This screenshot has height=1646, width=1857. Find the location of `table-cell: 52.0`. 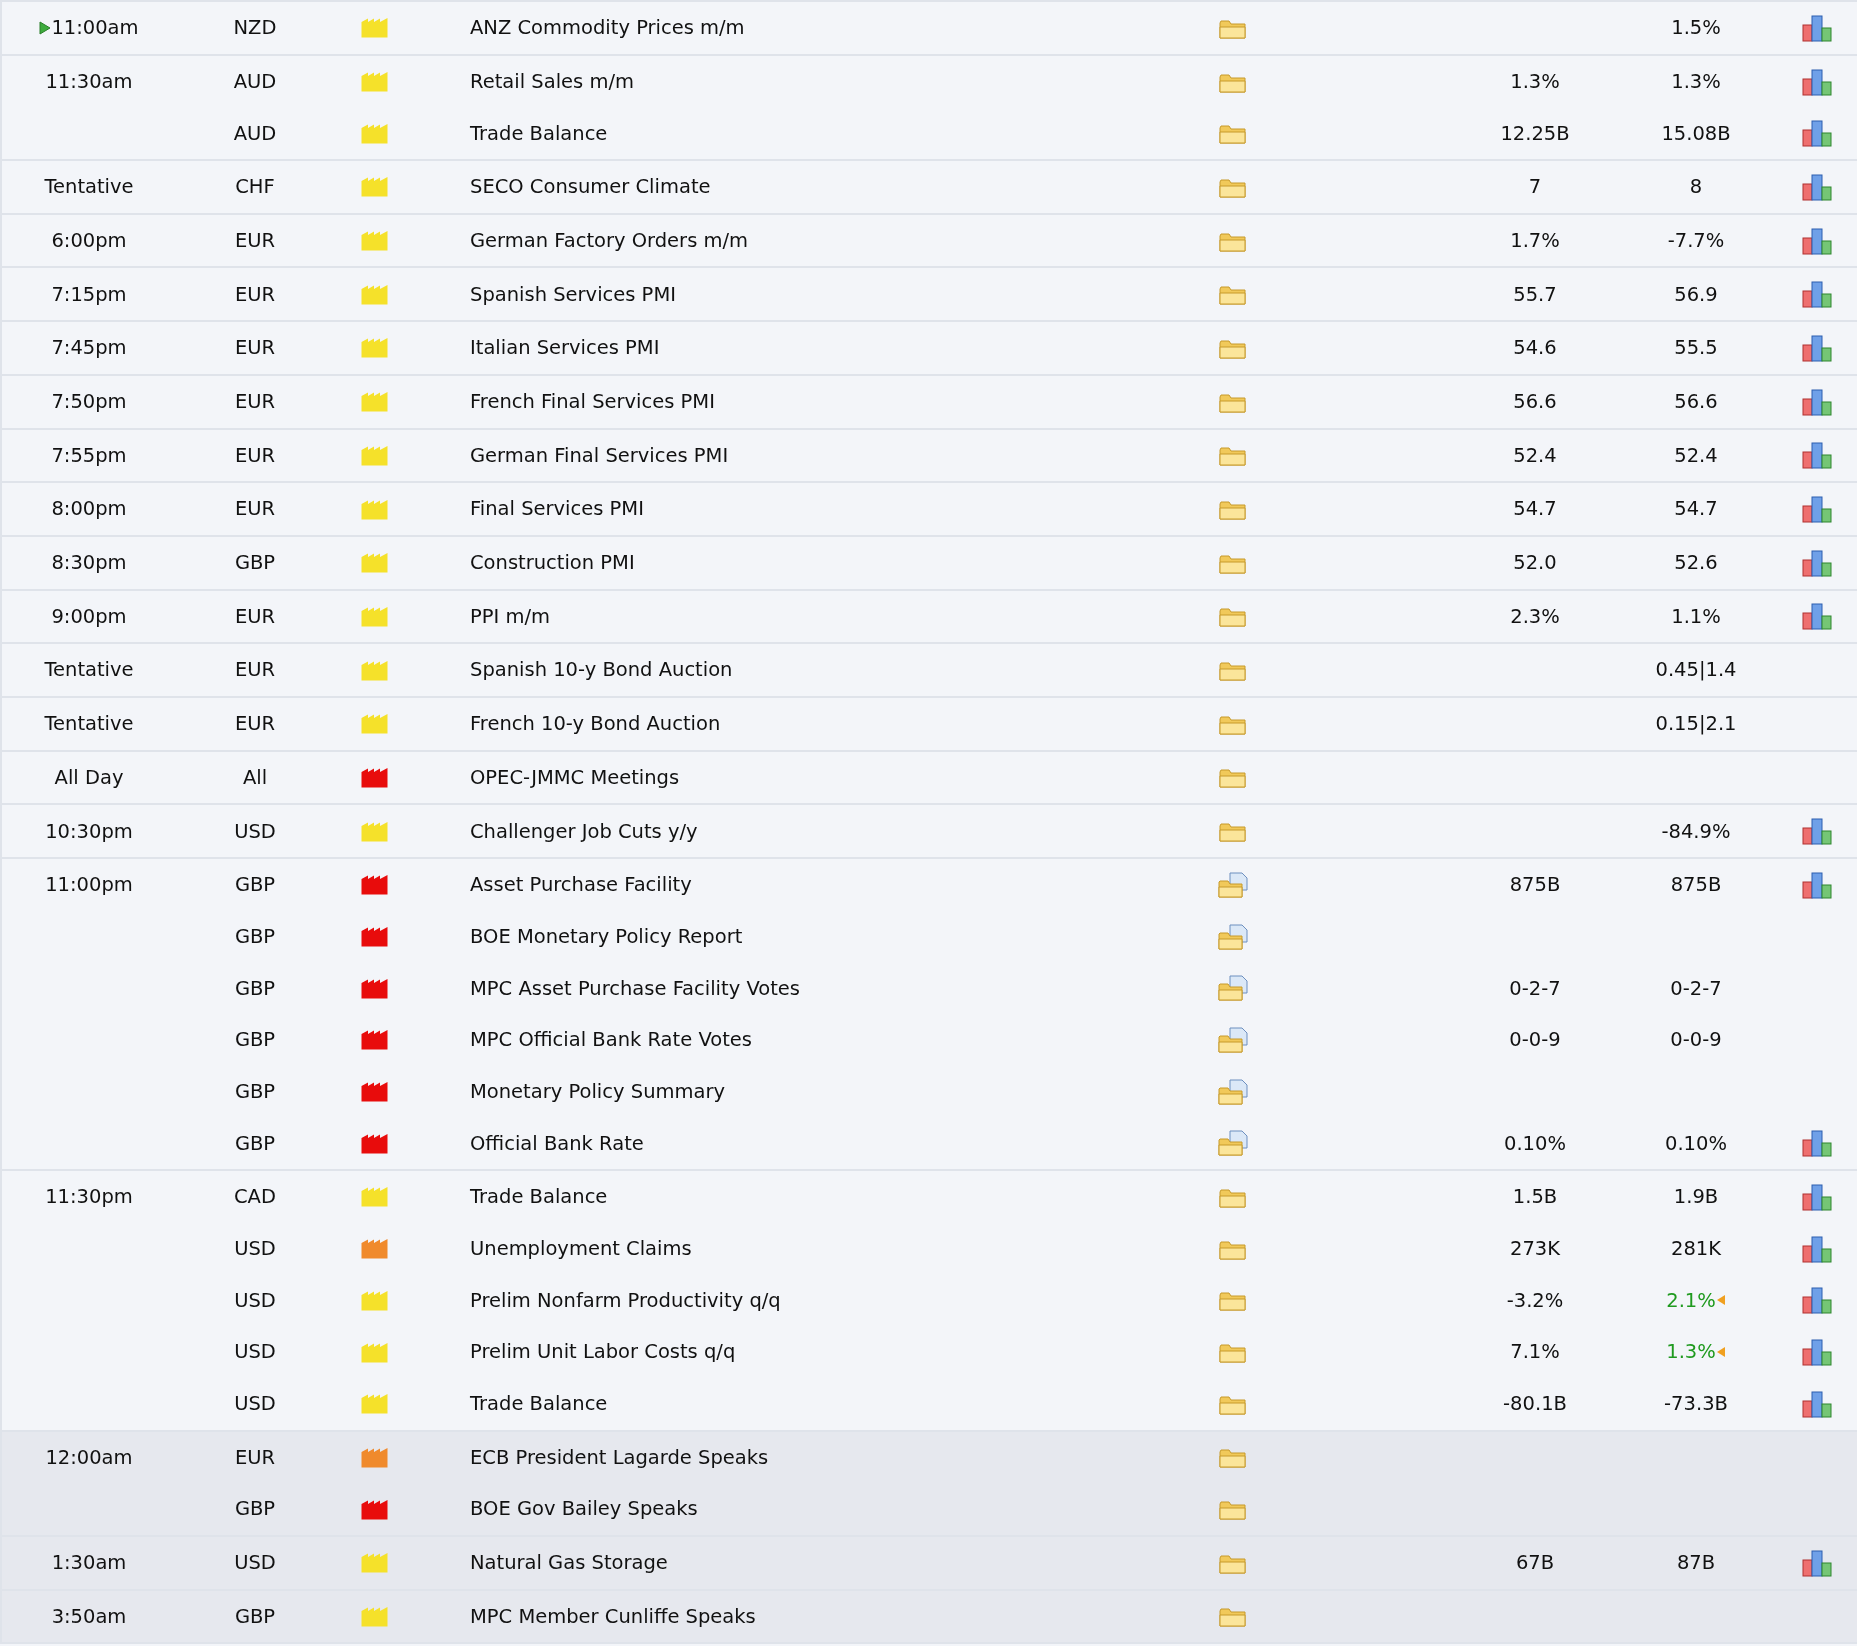

table-cell: 52.0 is located at coordinates (1535, 563).